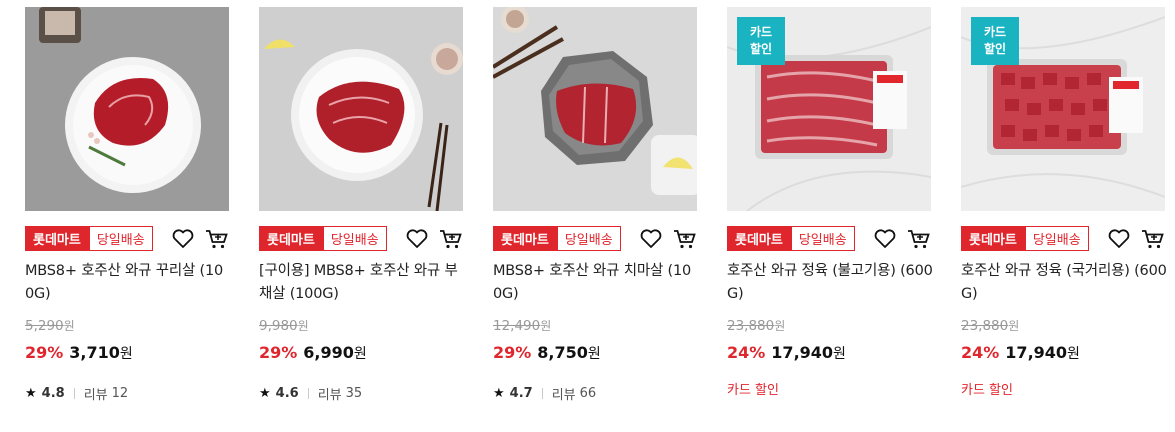 The height and width of the screenshot is (432, 1175). What do you see at coordinates (521, 393) in the screenshot?
I see `rating-score: 4.7` at bounding box center [521, 393].